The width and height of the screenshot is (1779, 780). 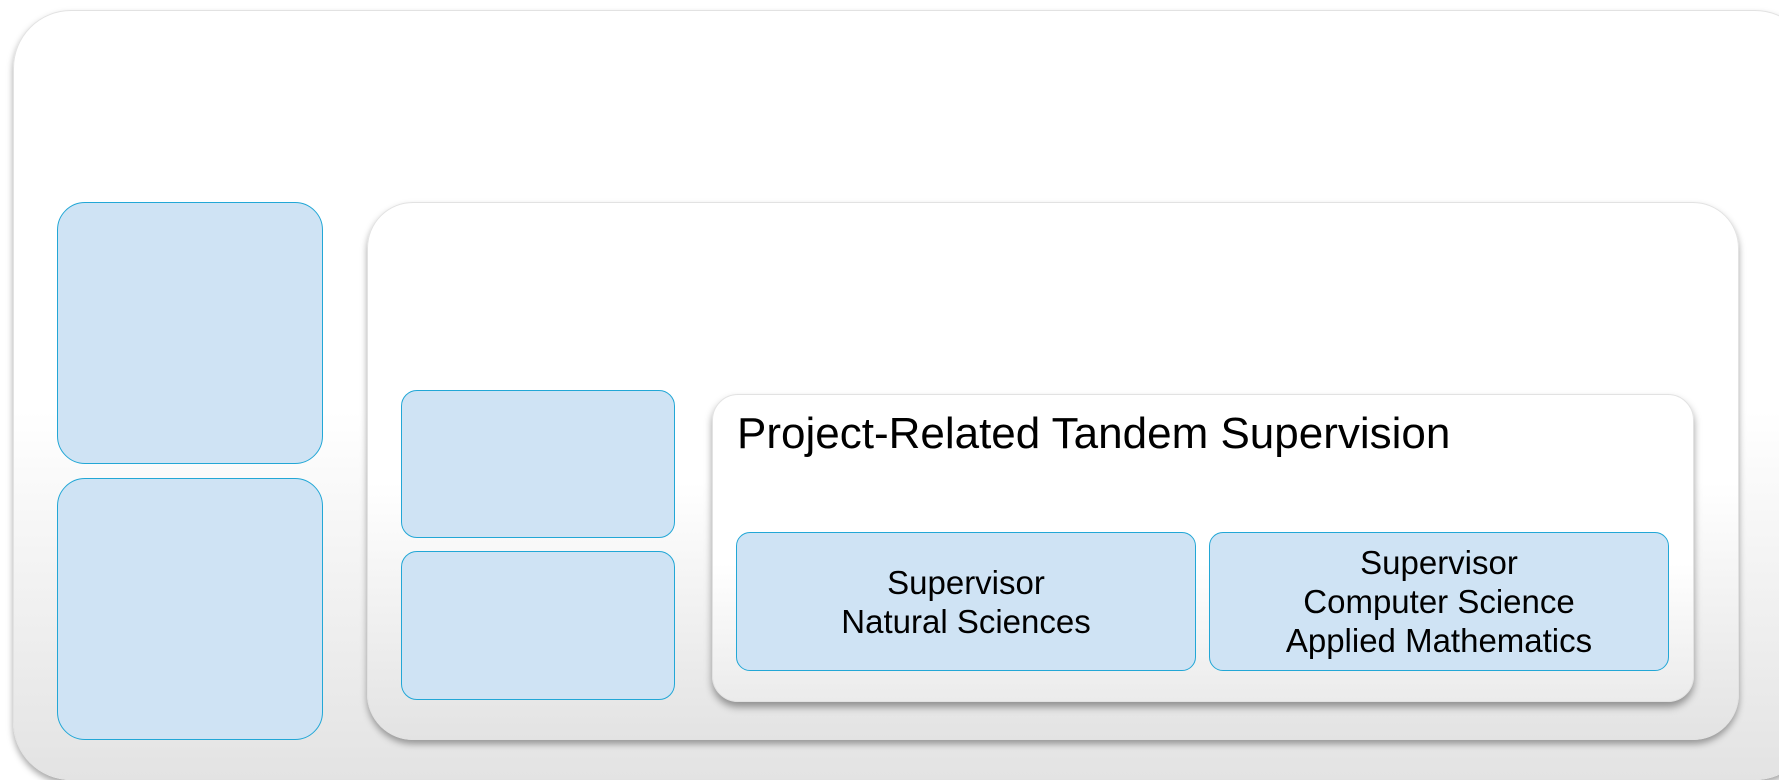 What do you see at coordinates (538, 464) in the screenshot?
I see `middle-box-top` at bounding box center [538, 464].